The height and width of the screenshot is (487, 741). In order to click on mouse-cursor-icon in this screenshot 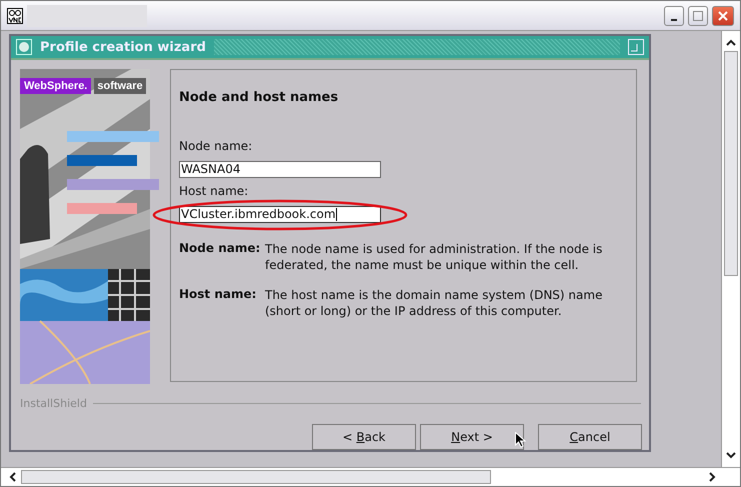, I will do `click(520, 440)`.